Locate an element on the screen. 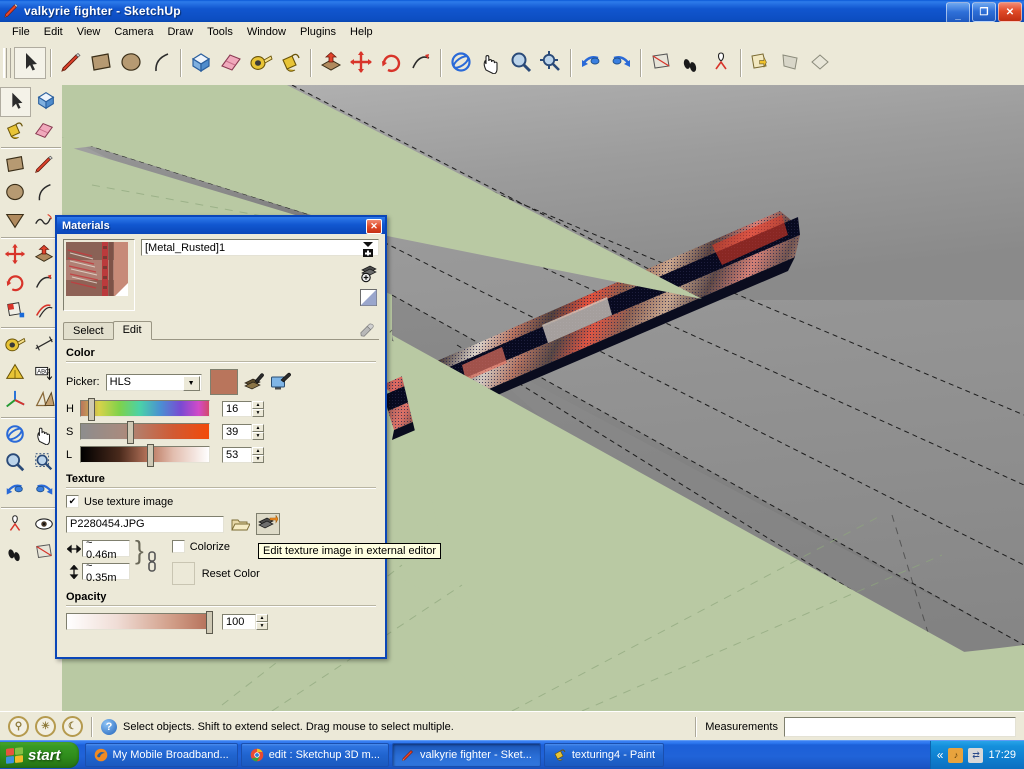  opacity-value: 100 is located at coordinates (239, 621).